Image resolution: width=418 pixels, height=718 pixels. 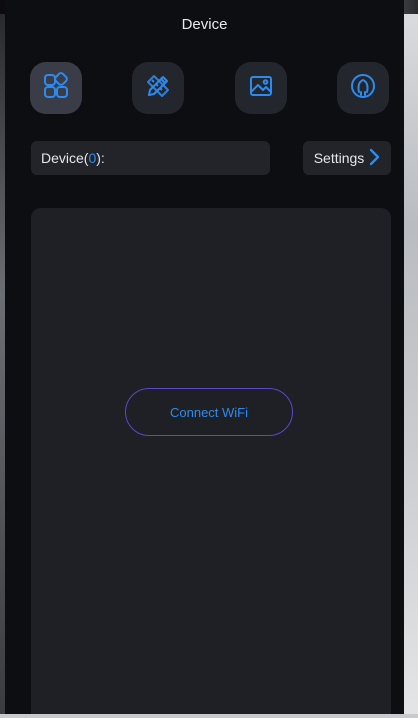 I want to click on nav-device-button, so click(x=56, y=88).